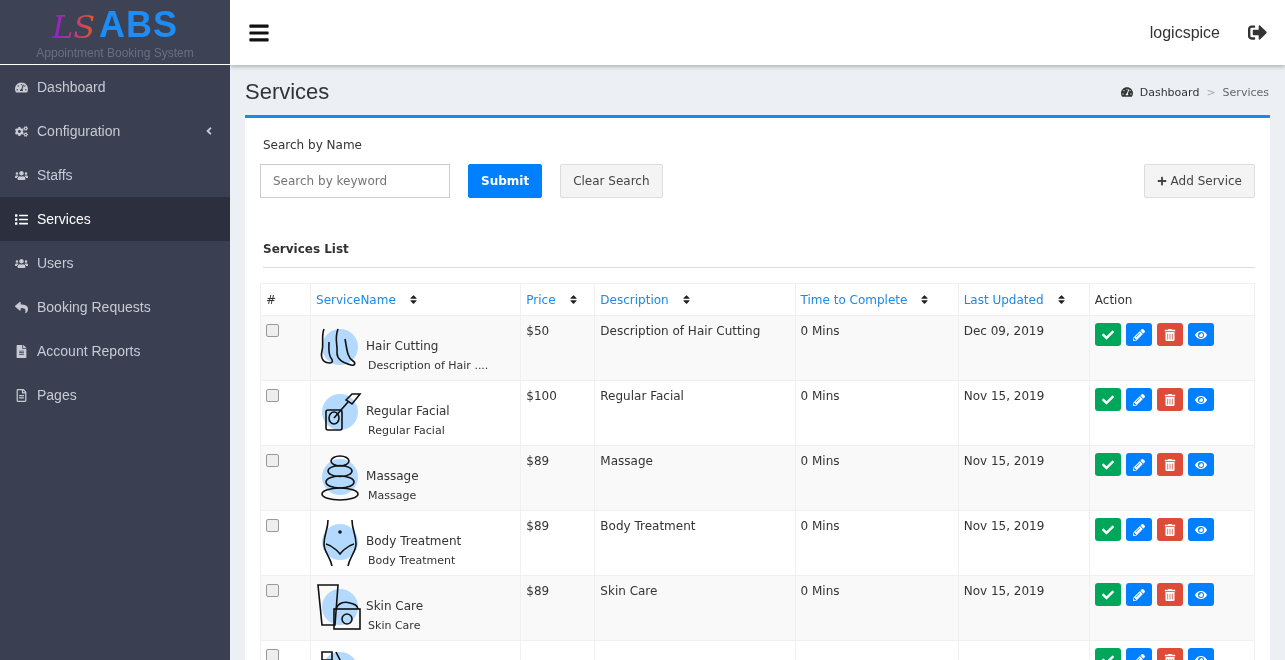  I want to click on sidebar-item: Staffs, so click(115, 175).